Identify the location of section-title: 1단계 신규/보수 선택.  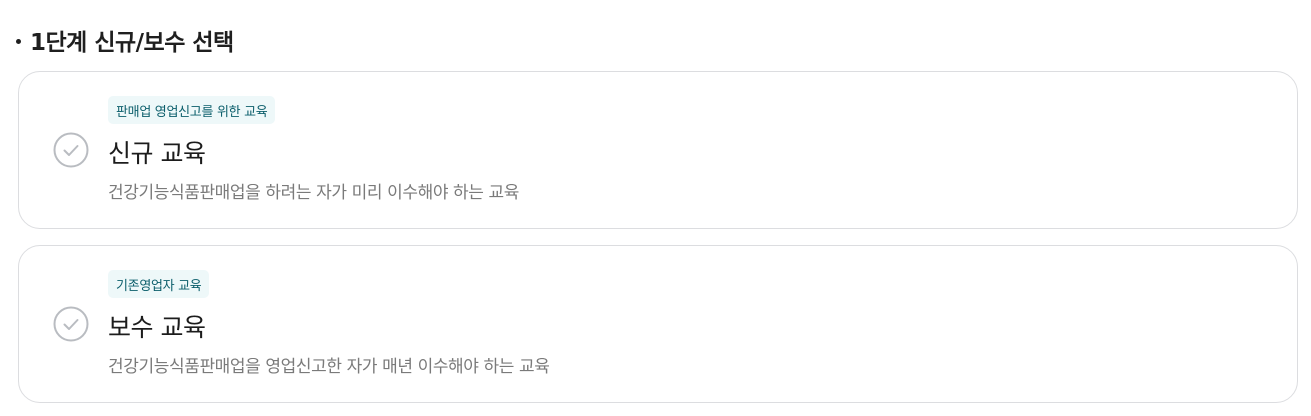
(125, 40).